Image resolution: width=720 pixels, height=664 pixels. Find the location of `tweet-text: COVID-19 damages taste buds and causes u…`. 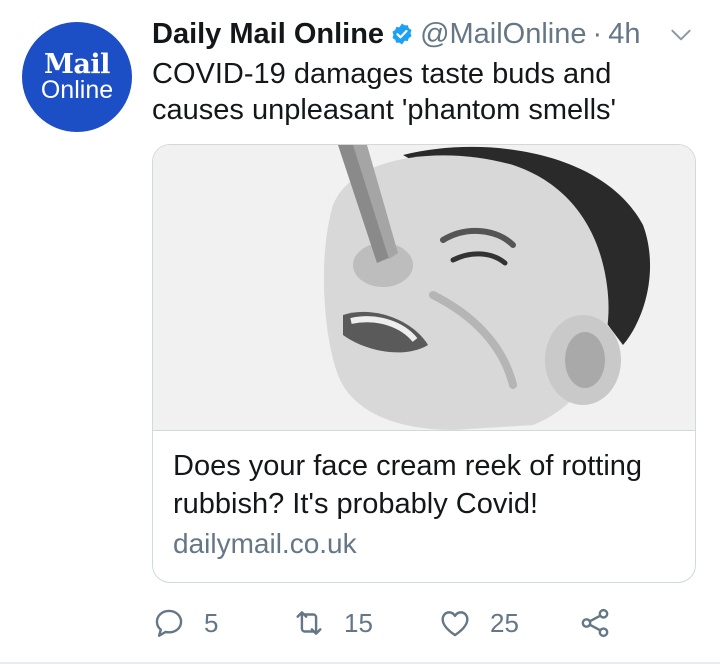

tweet-text: COVID-19 damages taste buds and causes u… is located at coordinates (384, 92).